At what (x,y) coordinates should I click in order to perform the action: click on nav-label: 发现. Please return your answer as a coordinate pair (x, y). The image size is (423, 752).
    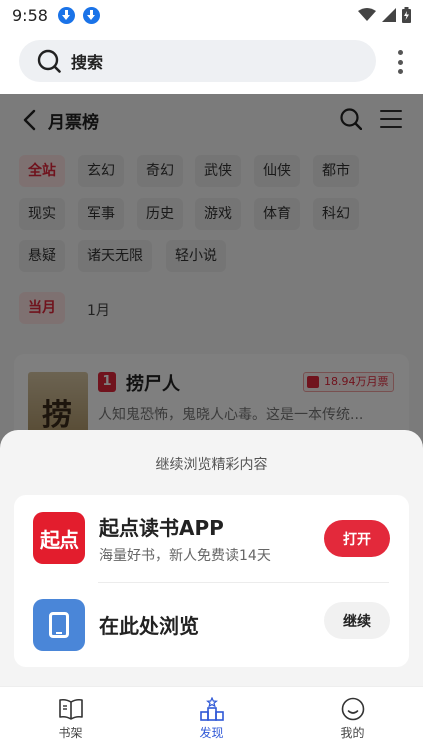
    Looking at the image, I should click on (211, 733).